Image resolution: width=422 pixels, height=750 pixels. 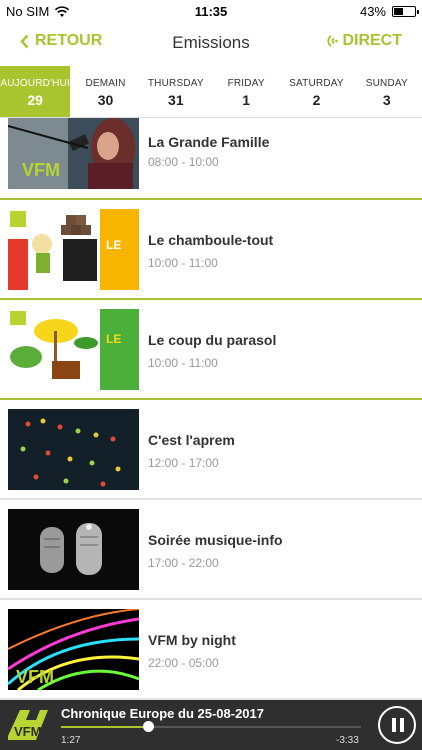 What do you see at coordinates (211, 550) in the screenshot?
I see `show-row: Soirée musique-info 17:00 - 22:00` at bounding box center [211, 550].